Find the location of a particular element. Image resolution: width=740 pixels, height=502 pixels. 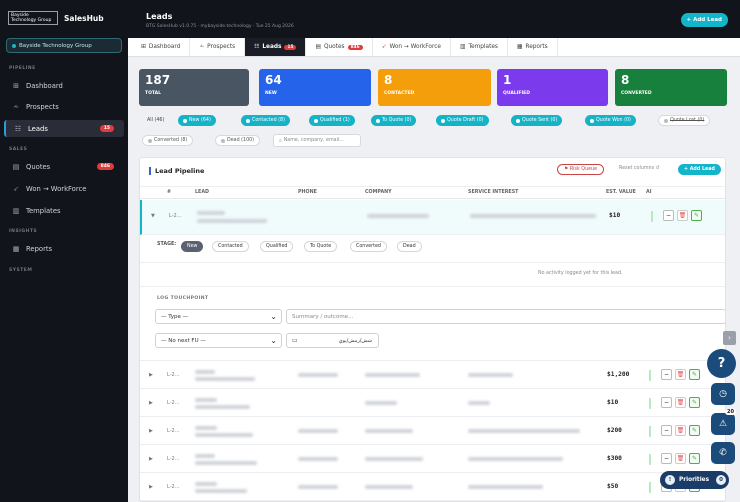

rocket-icon: ➶ is located at coordinates (384, 47).